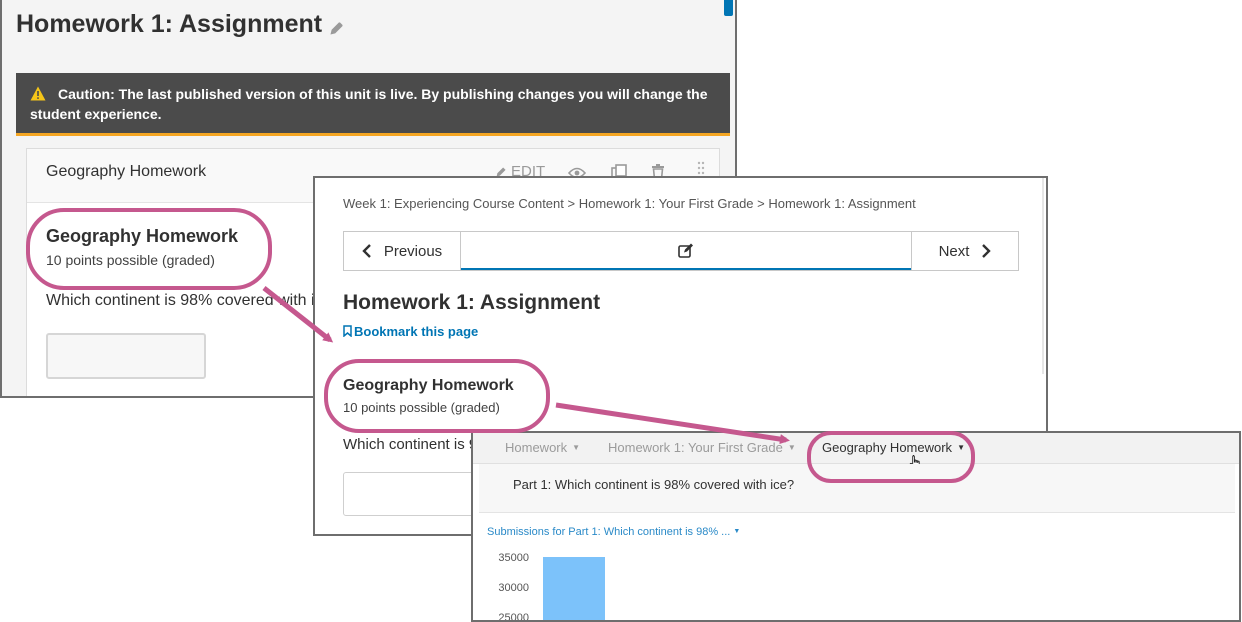 The image size is (1242, 622). Describe the element at coordinates (987, 251) in the screenshot. I see `chevron-right-icon` at that location.